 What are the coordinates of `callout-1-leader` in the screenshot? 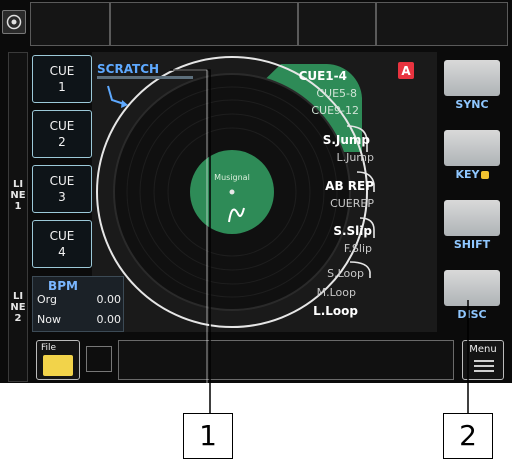 It's located at (190, 241).